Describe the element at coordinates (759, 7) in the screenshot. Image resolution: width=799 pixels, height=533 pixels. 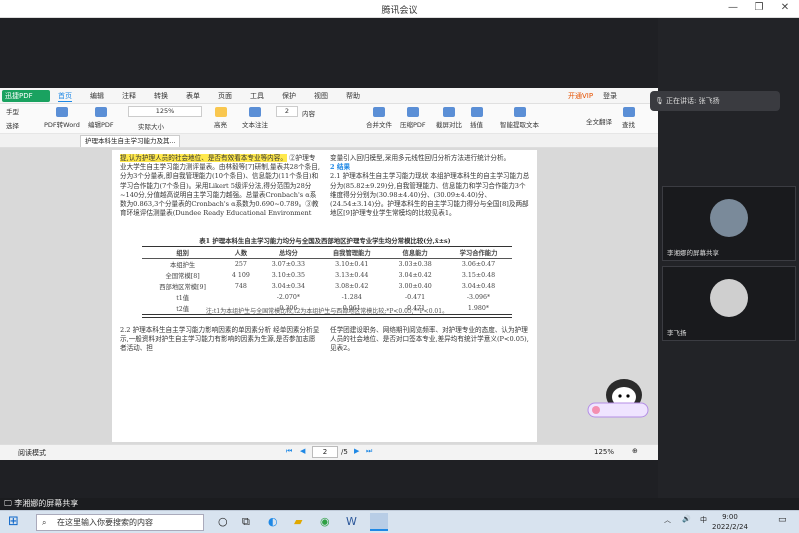
I see `restore-icon: ❐` at that location.